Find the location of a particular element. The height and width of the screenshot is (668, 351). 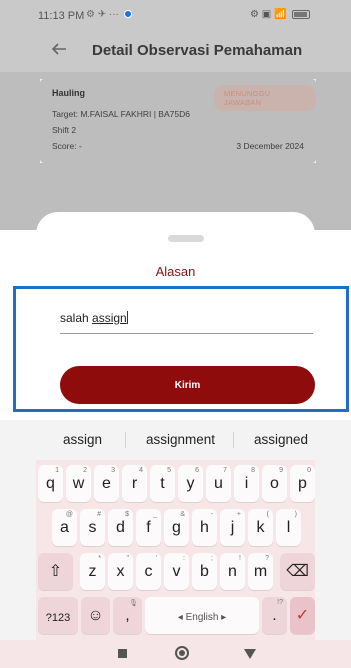

key-a: @ a is located at coordinates (64, 527).